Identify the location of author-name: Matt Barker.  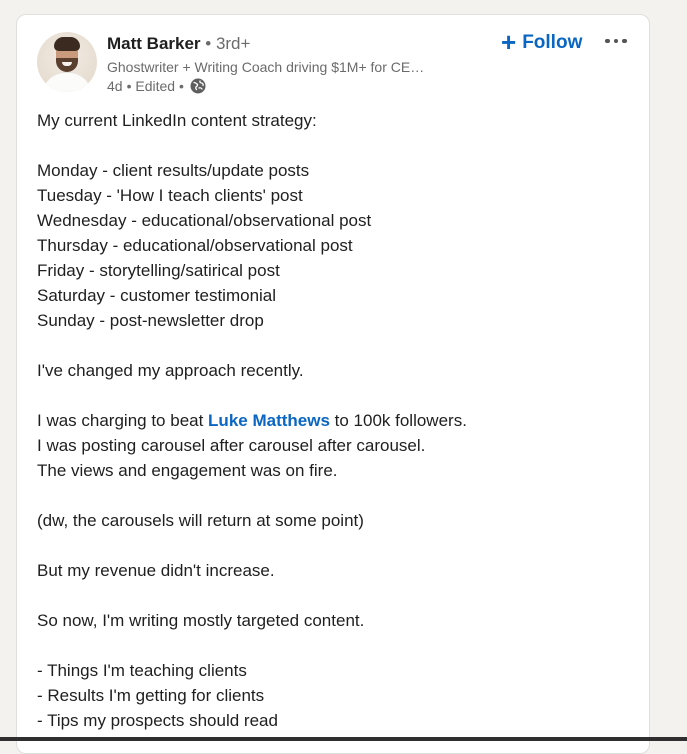
(154, 43).